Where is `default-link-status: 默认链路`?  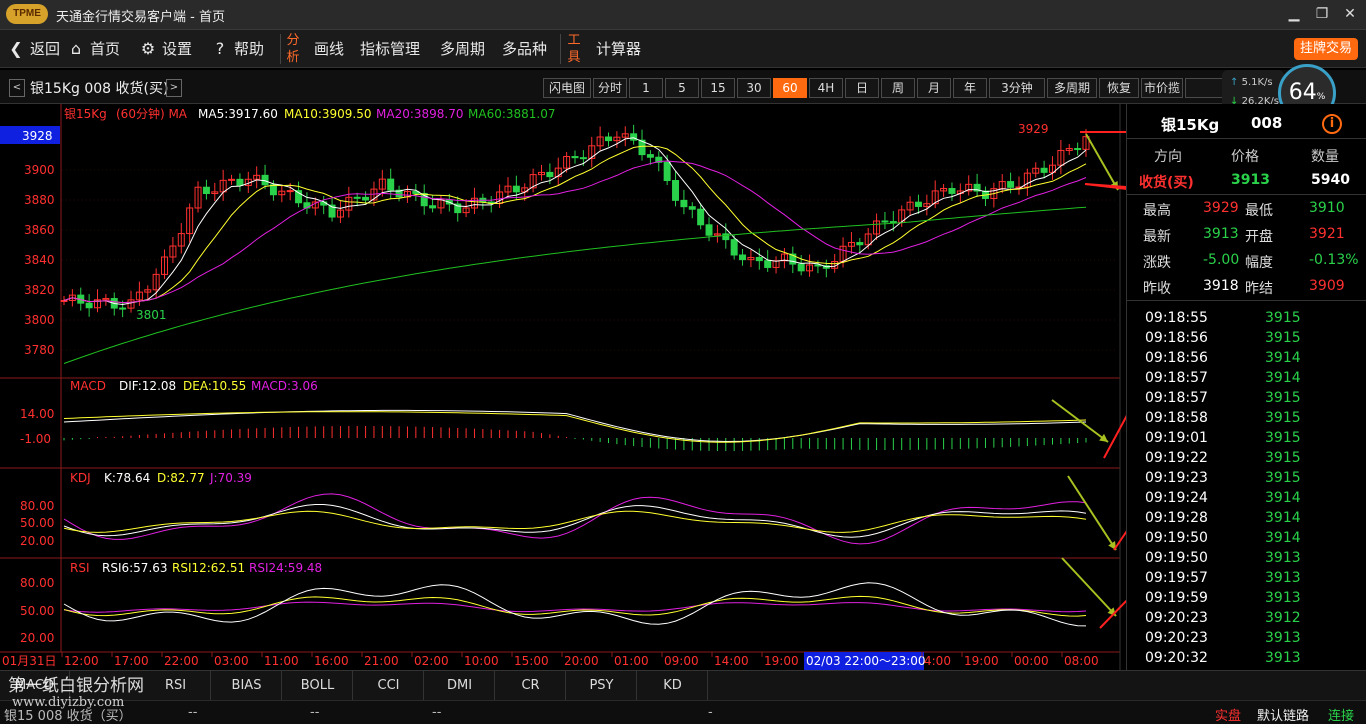 default-link-status: 默认链路 is located at coordinates (1283, 714).